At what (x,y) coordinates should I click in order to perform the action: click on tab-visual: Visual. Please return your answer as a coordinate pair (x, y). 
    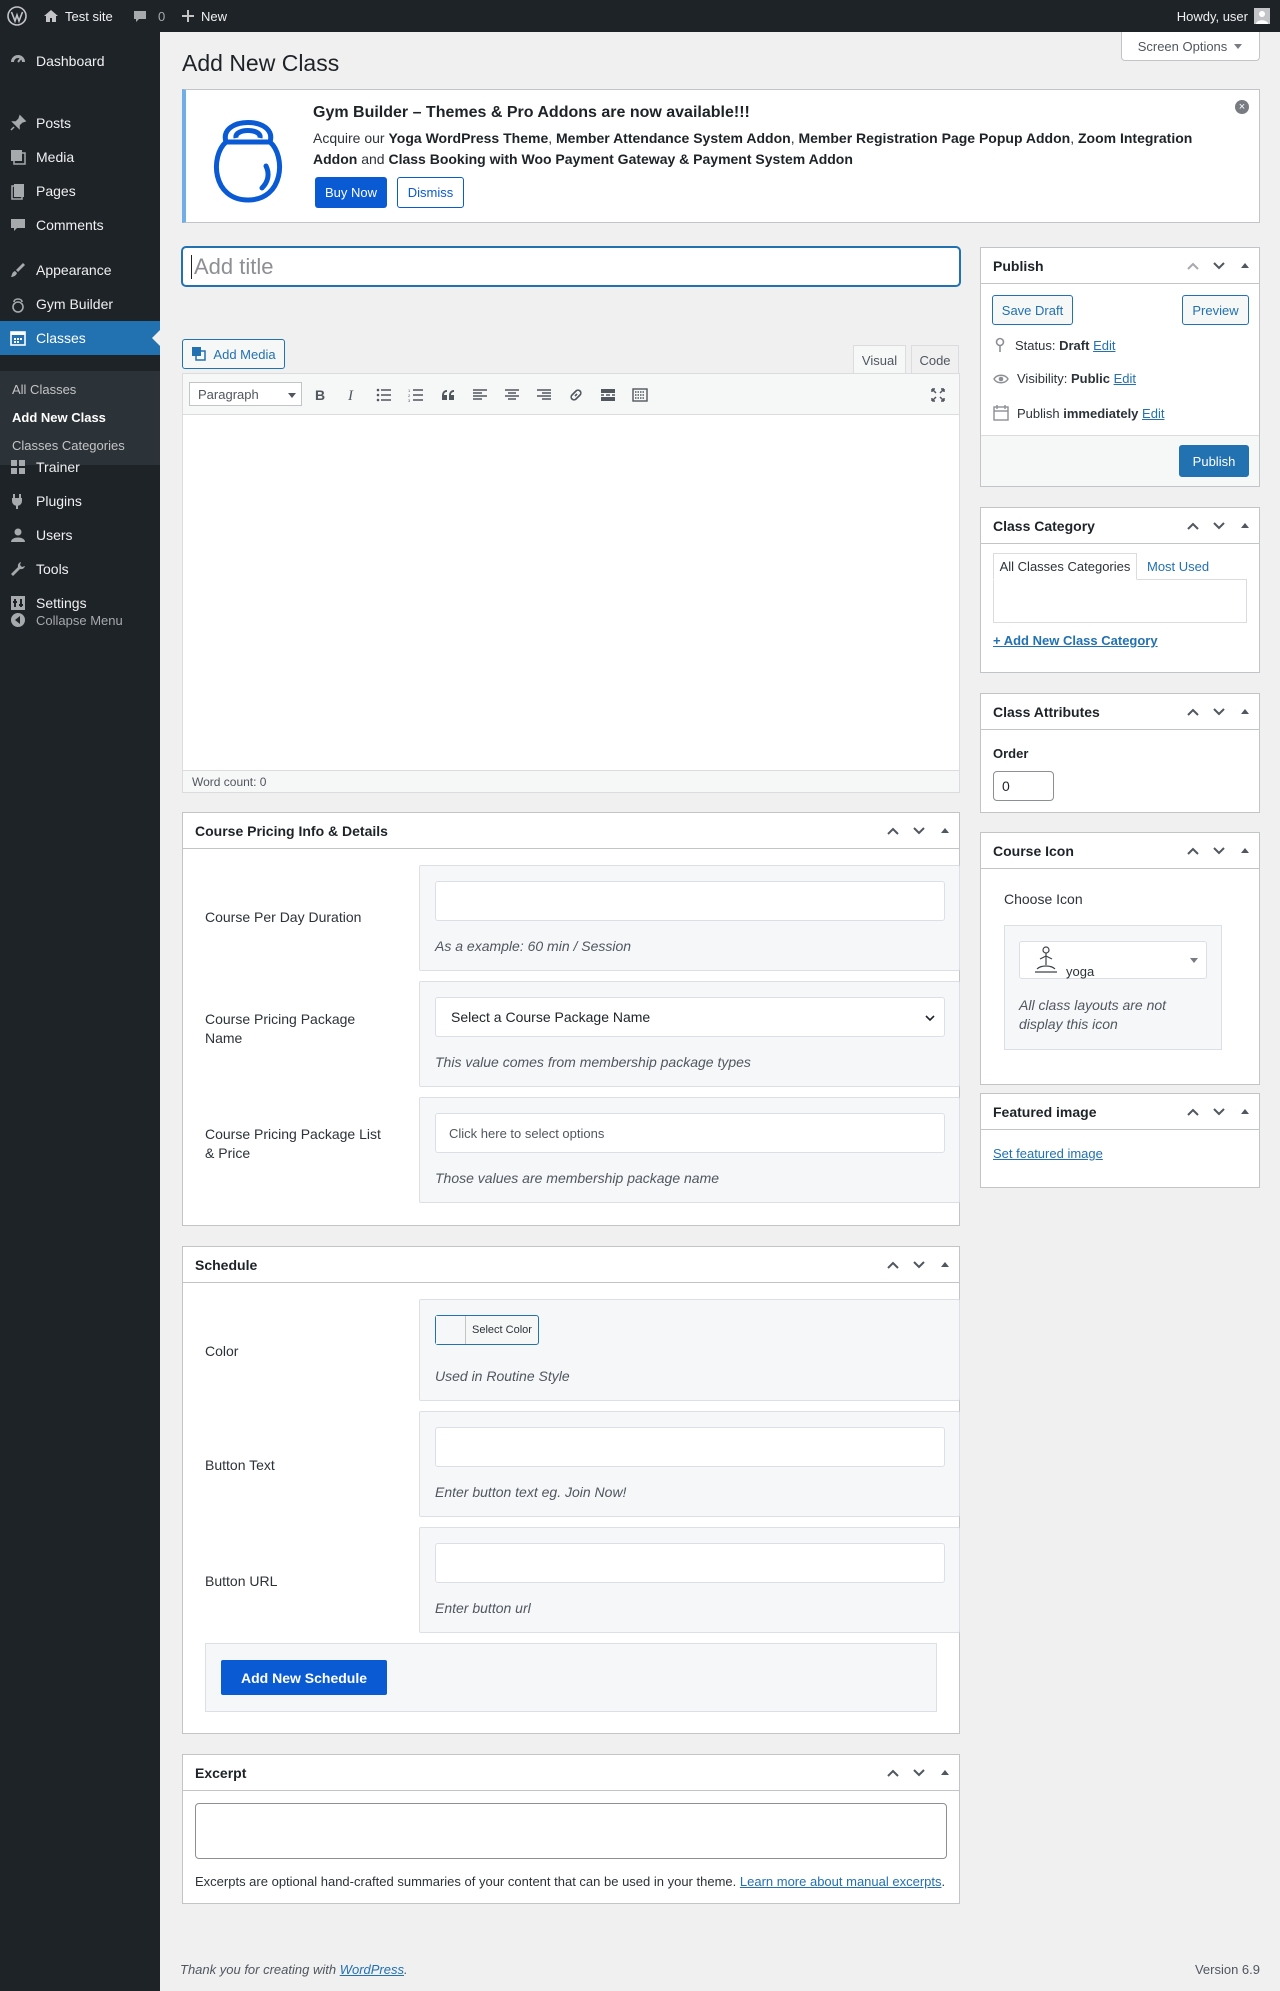
    Looking at the image, I should click on (879, 359).